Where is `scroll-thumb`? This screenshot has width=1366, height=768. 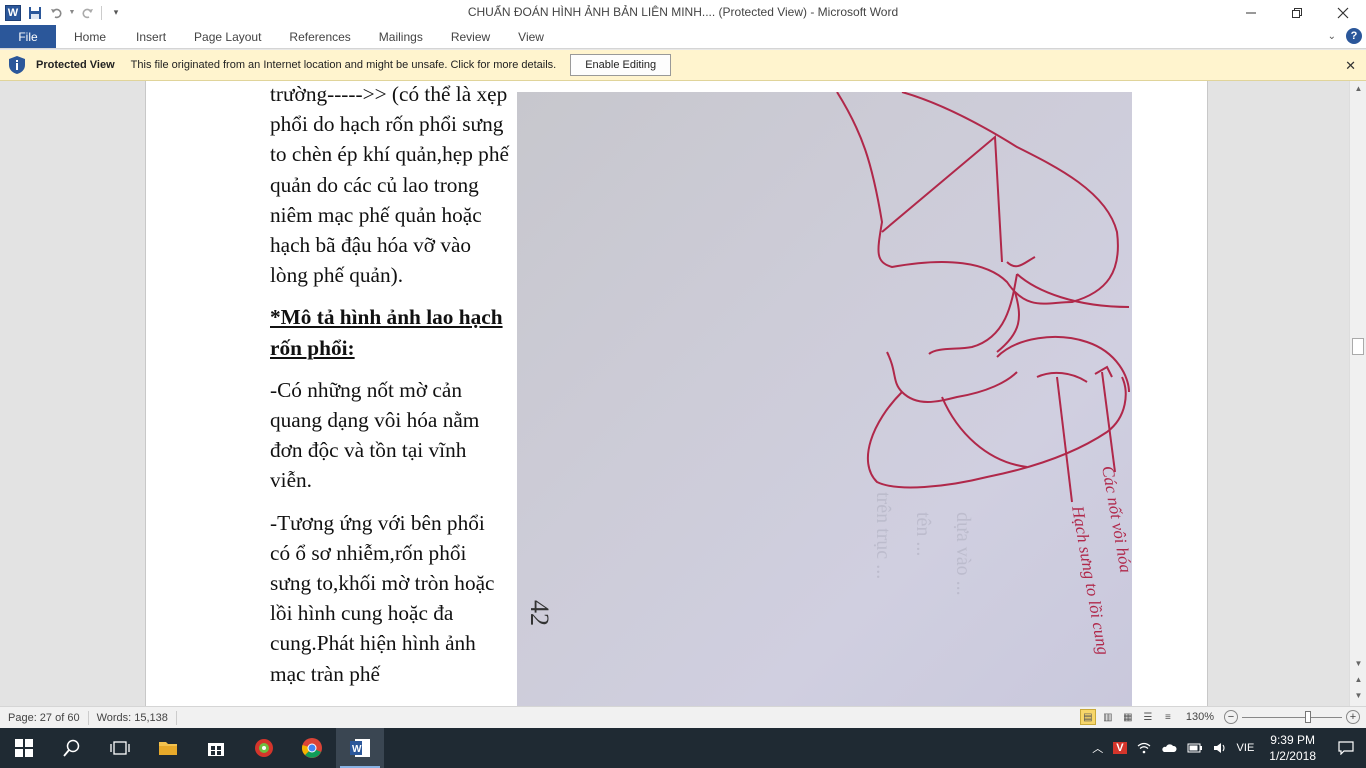 scroll-thumb is located at coordinates (1358, 346).